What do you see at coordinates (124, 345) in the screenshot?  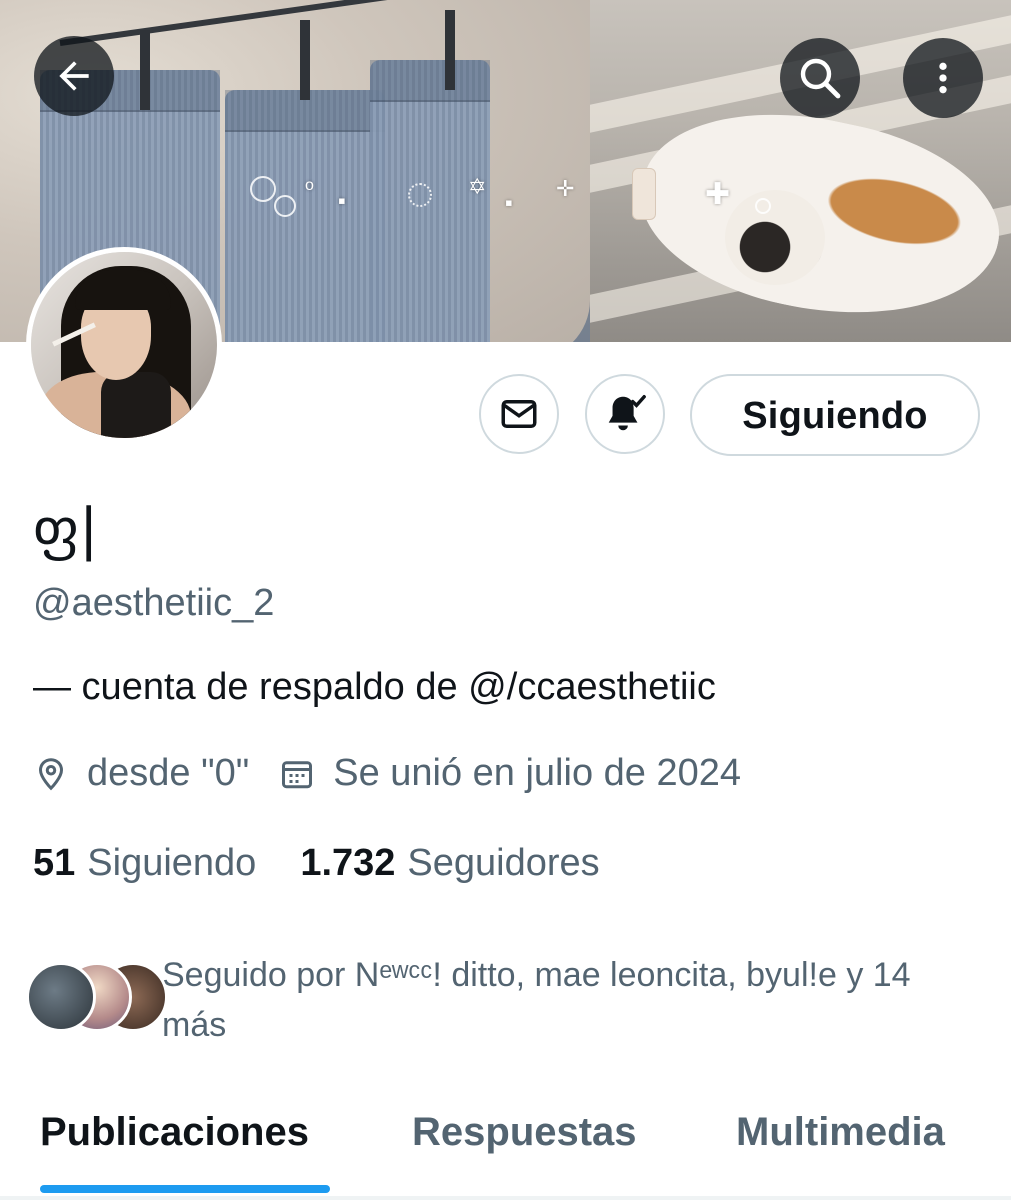 I see `profile-avatar` at bounding box center [124, 345].